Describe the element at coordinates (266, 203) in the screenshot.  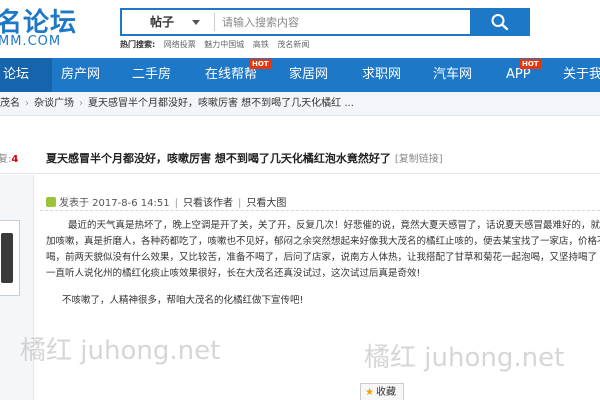
I see `large-image-link: 只看大图` at that location.